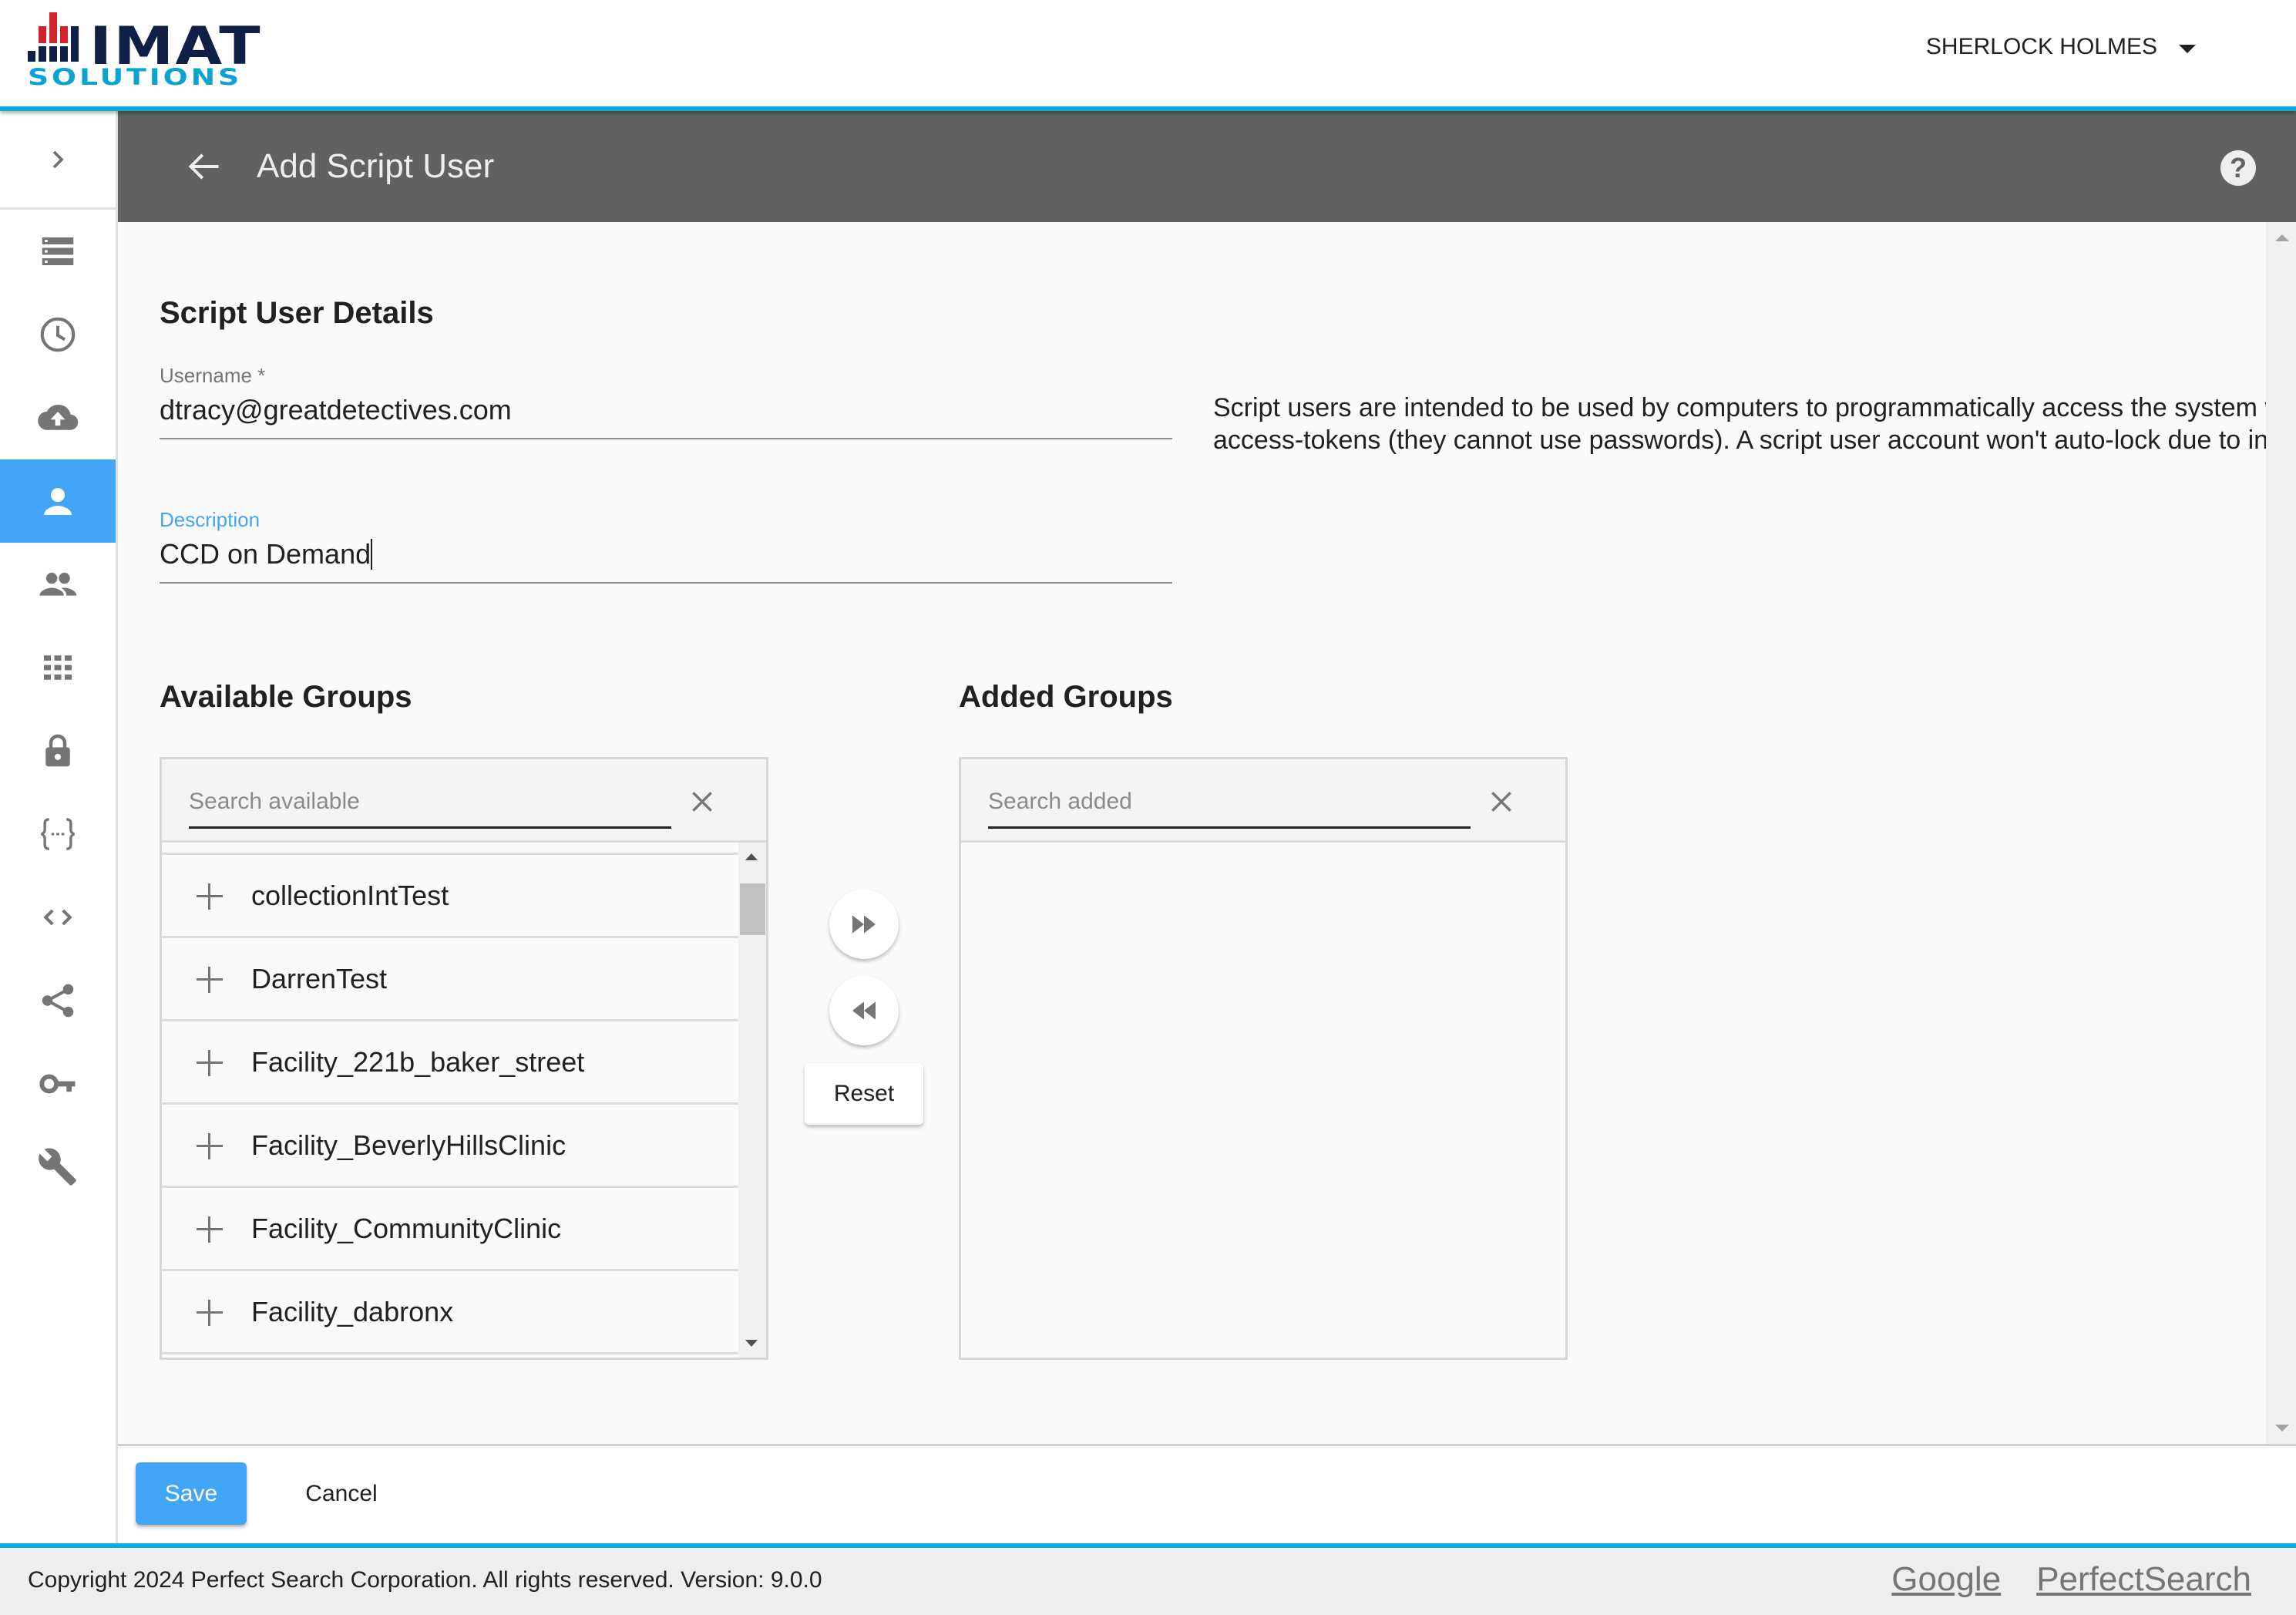 The image size is (2296, 1615). I want to click on key-icon, so click(58, 1084).